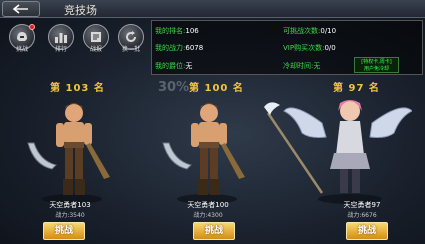 Image resolution: width=425 pixels, height=244 pixels. Describe the element at coordinates (174, 87) in the screenshot. I see `loading-percent: 30%` at that location.